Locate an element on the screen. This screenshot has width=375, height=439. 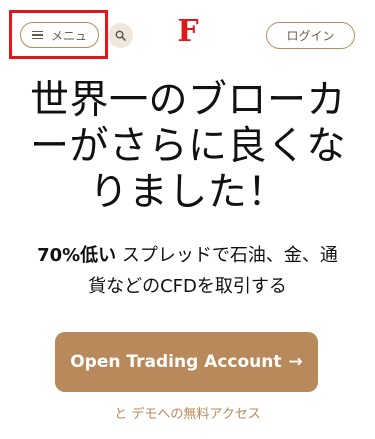
search-icon is located at coordinates (120, 35).